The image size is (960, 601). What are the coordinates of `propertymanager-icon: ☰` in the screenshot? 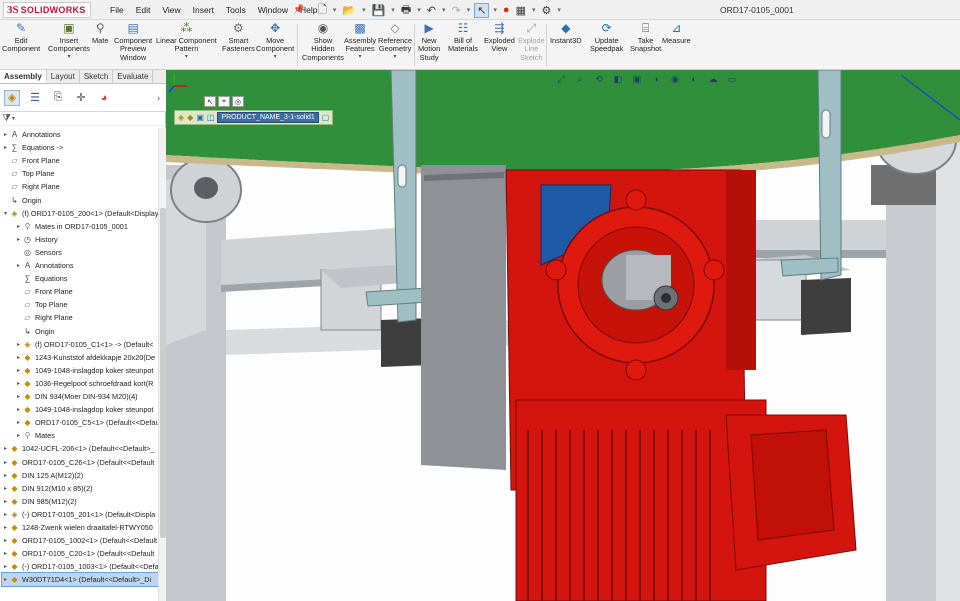 It's located at (35, 98).